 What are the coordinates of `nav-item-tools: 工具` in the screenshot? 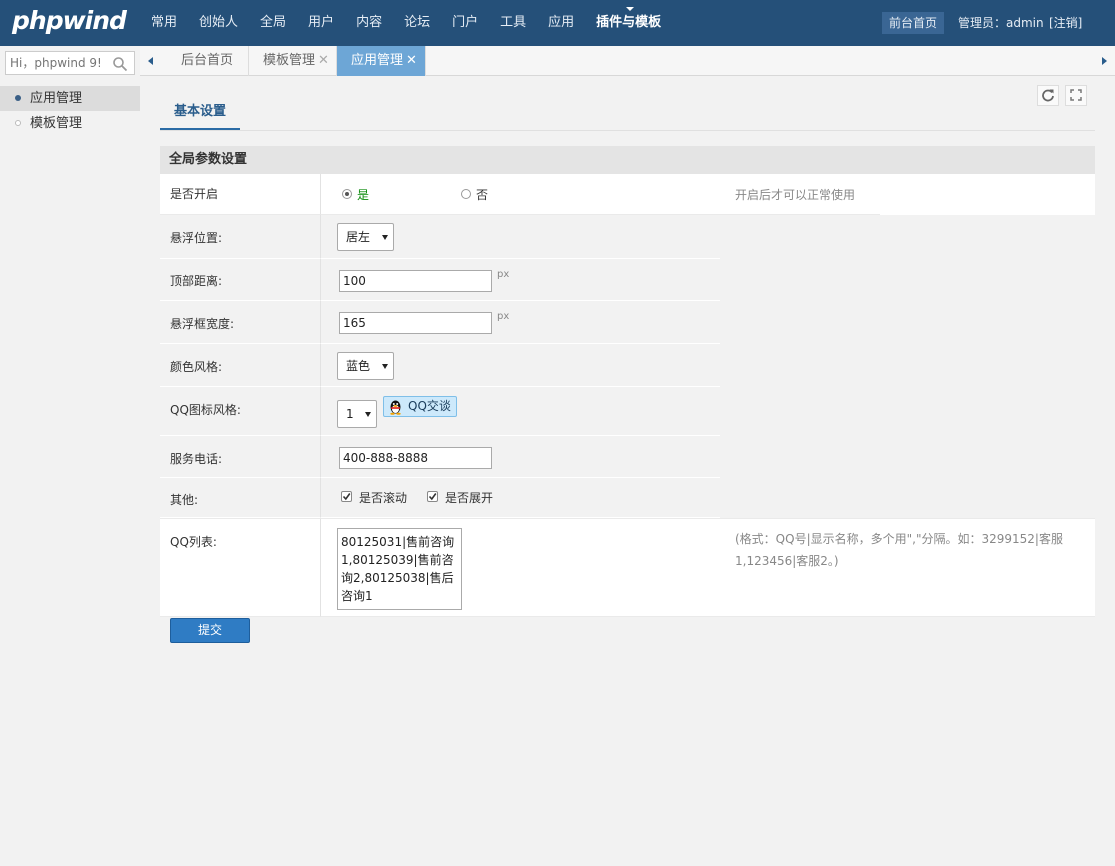 It's located at (513, 23).